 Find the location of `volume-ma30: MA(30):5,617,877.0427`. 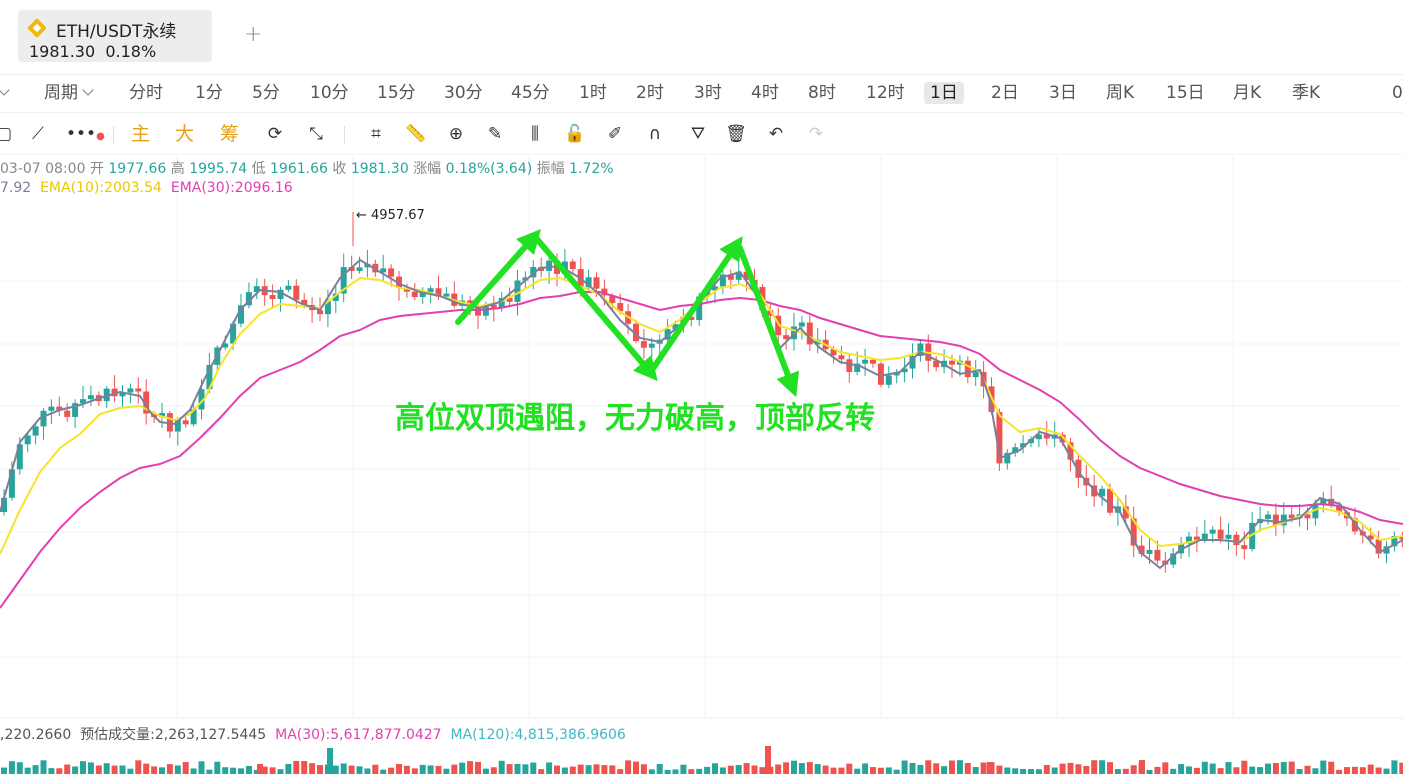

volume-ma30: MA(30):5,617,877.0427 is located at coordinates (358, 735).